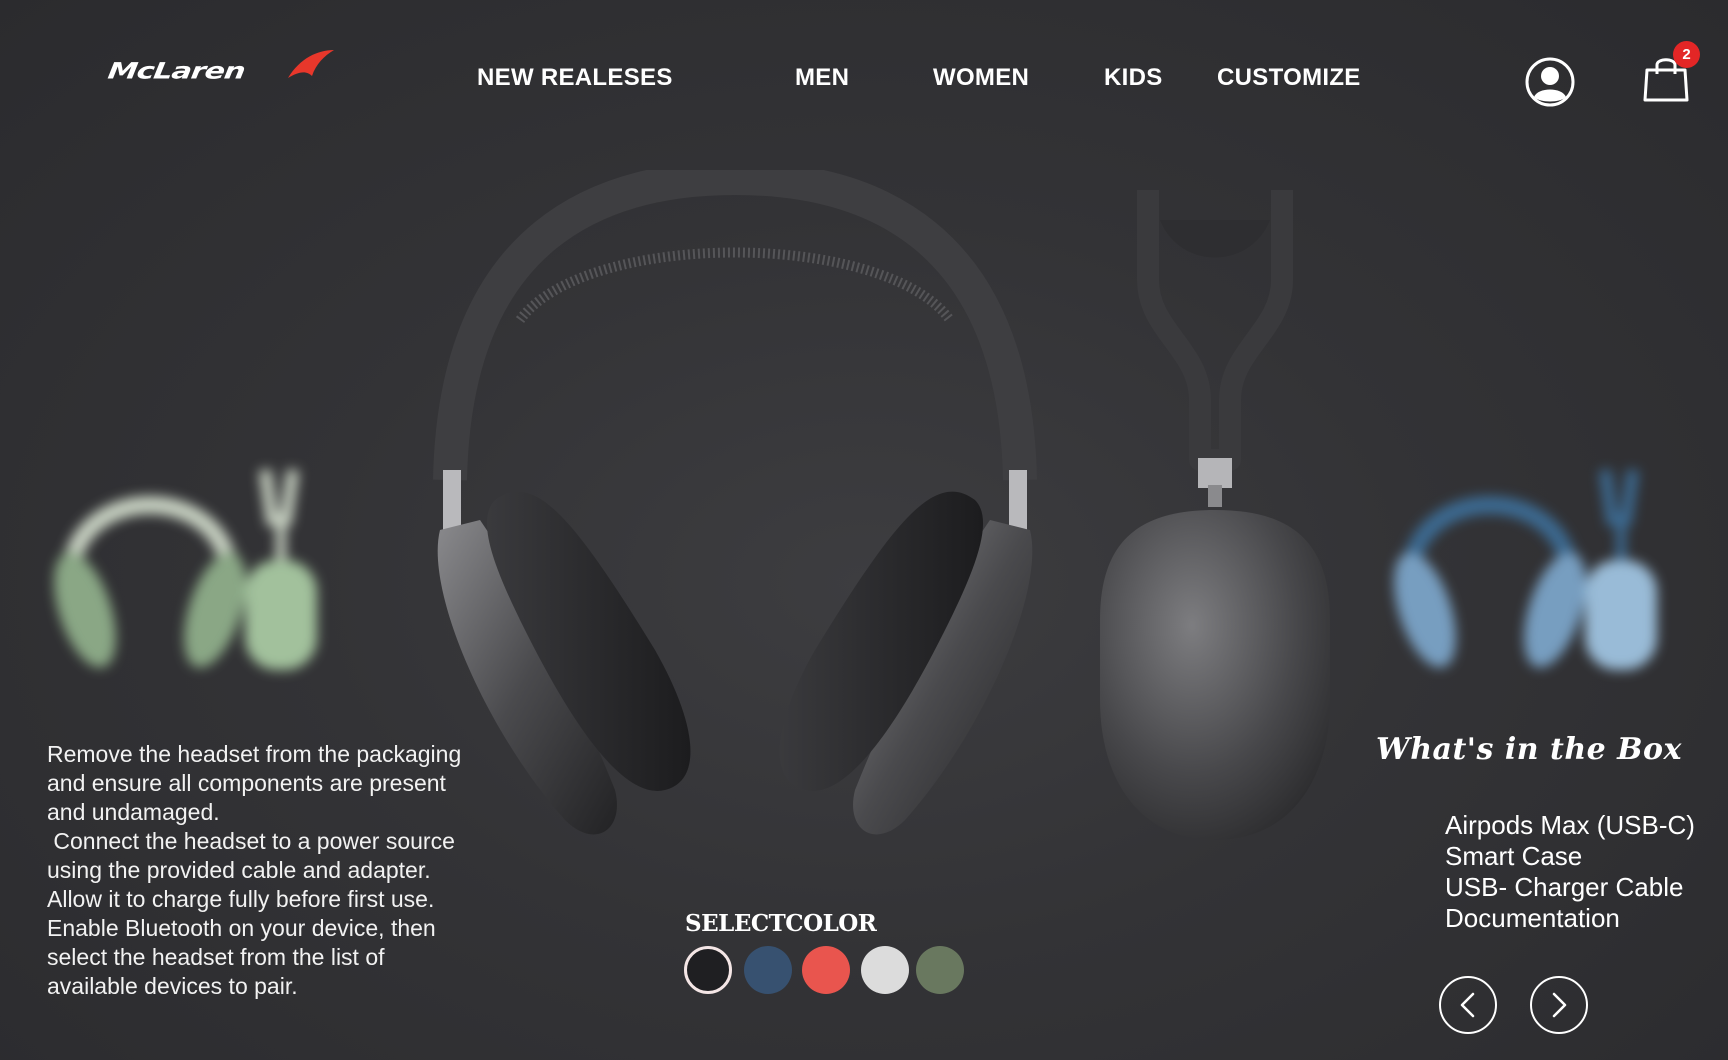 Image resolution: width=1728 pixels, height=1060 pixels. Describe the element at coordinates (822, 78) in the screenshot. I see `nav-men: MEN` at that location.